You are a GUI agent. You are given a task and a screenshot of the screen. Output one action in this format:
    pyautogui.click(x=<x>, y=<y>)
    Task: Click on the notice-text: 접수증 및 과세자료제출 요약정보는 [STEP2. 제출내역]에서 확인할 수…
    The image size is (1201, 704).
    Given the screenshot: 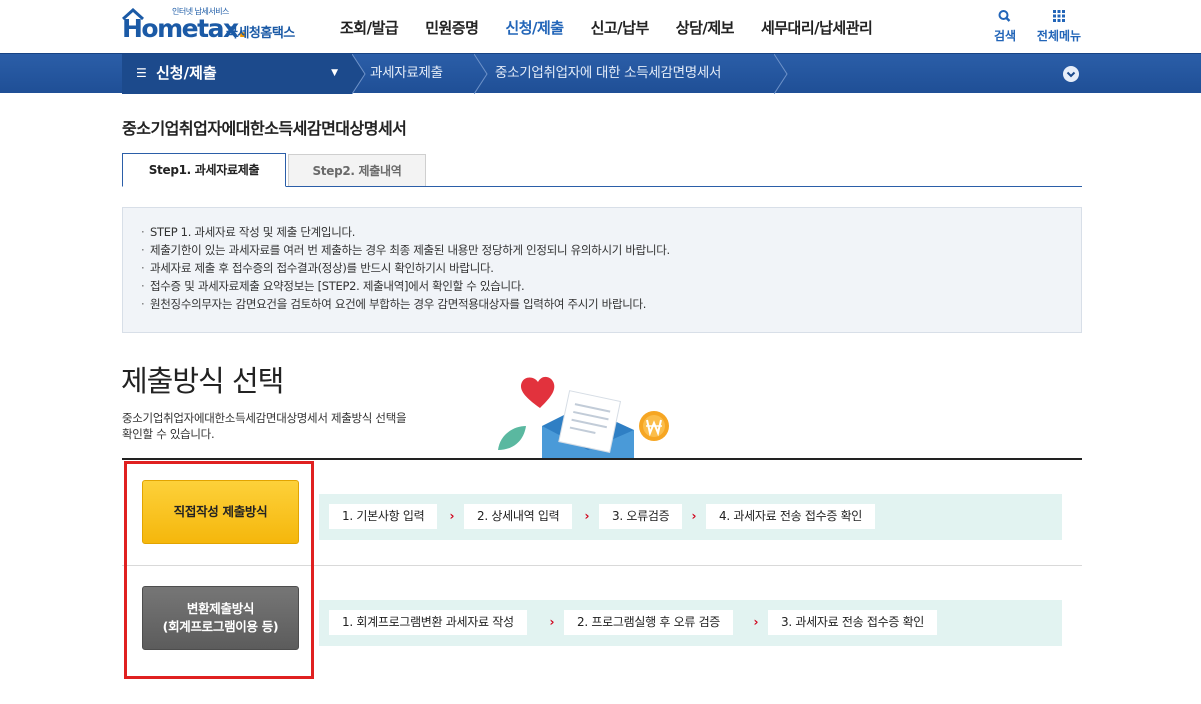 What is the action you would take?
    pyautogui.click(x=337, y=286)
    